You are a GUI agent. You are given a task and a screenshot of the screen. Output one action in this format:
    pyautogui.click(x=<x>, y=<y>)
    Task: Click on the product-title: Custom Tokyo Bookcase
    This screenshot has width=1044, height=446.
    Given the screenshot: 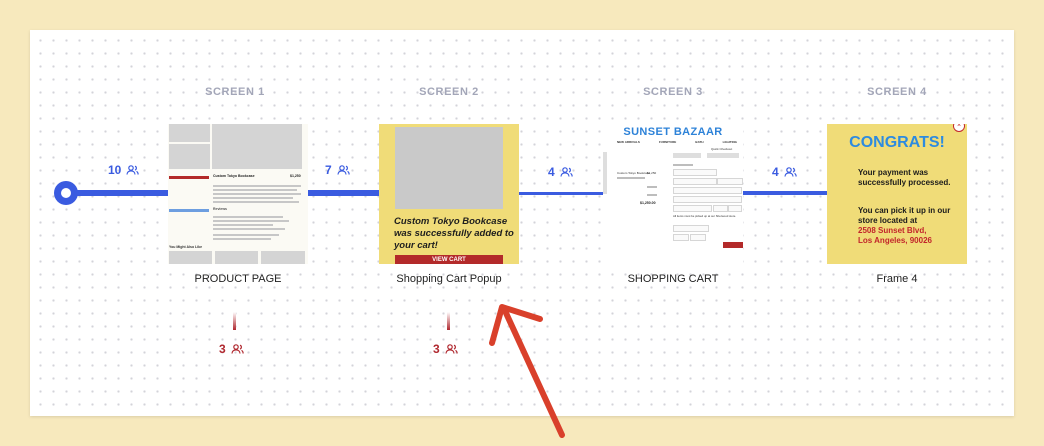 What is the action you would take?
    pyautogui.click(x=234, y=176)
    